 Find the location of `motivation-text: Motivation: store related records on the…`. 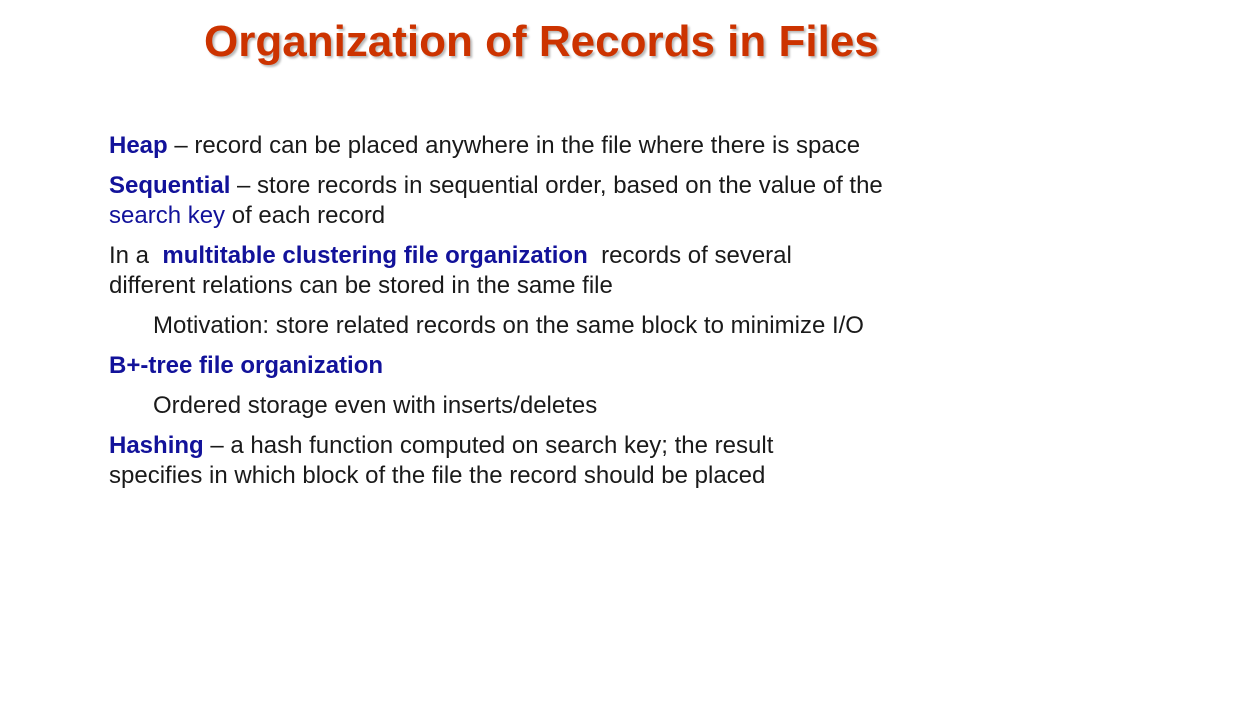

motivation-text: Motivation: store related records on the… is located at coordinates (508, 325).